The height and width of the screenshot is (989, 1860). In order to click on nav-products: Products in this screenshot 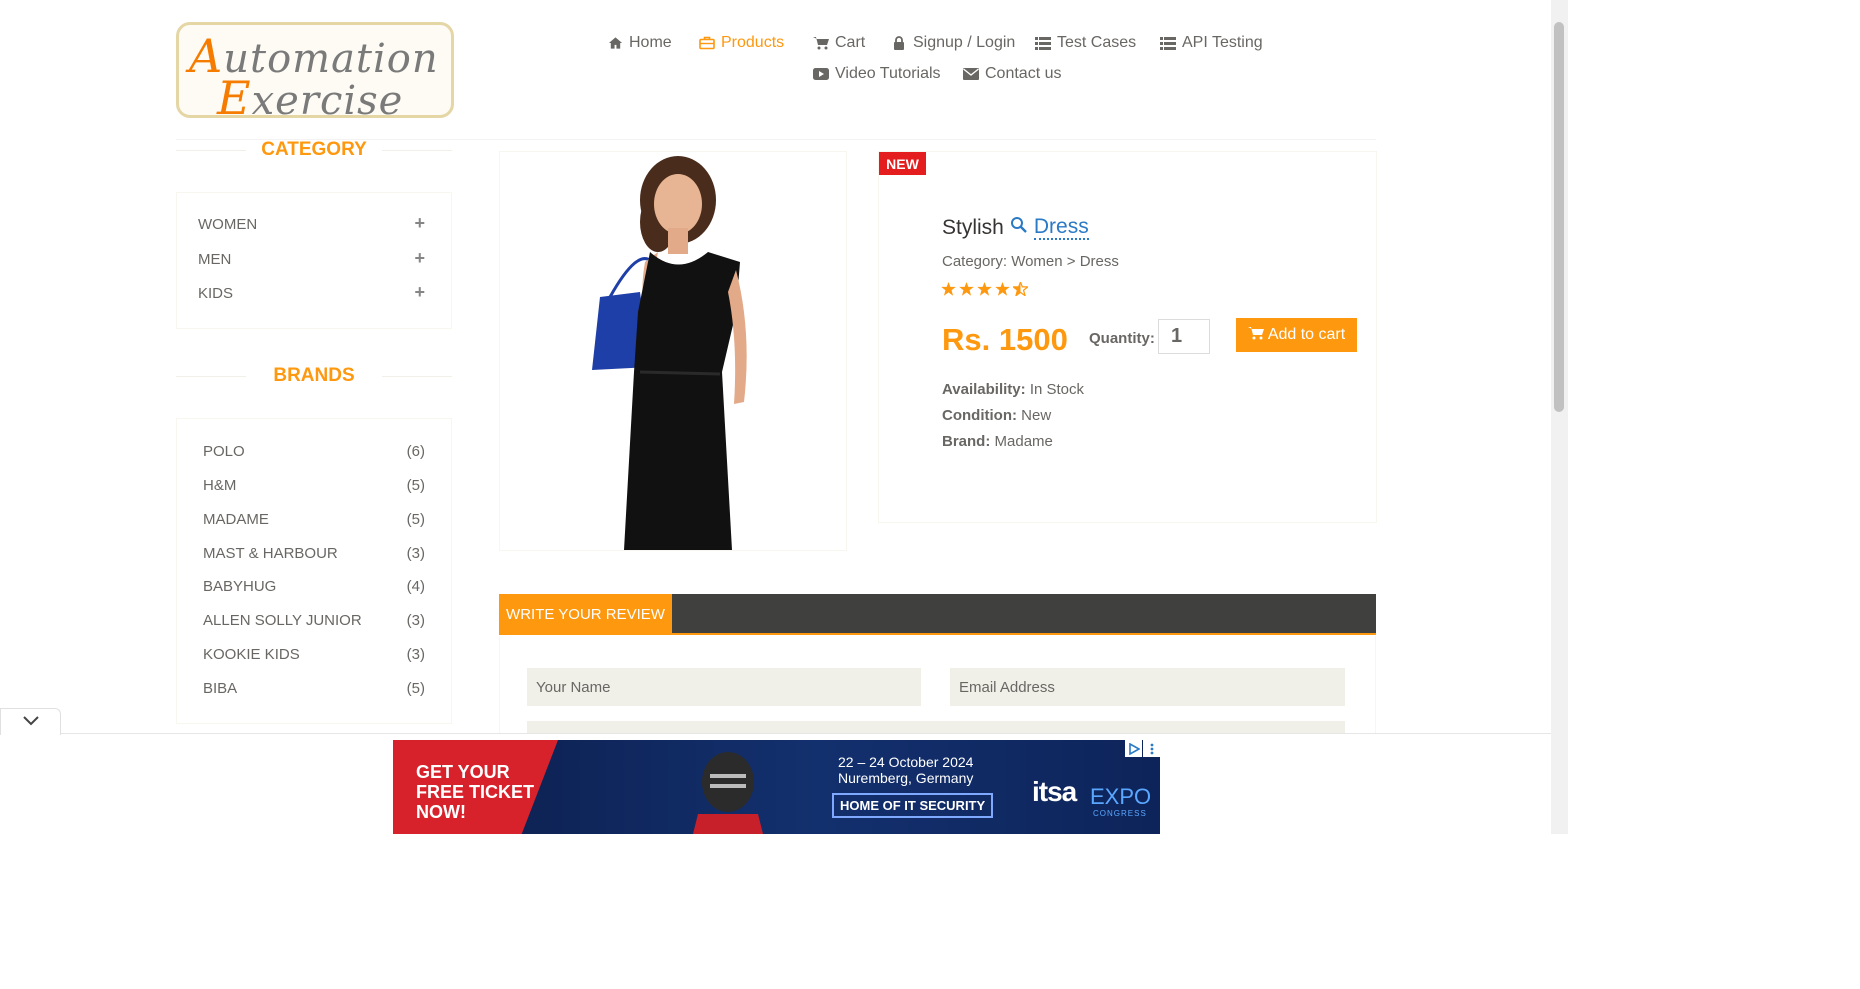, I will do `click(741, 43)`.